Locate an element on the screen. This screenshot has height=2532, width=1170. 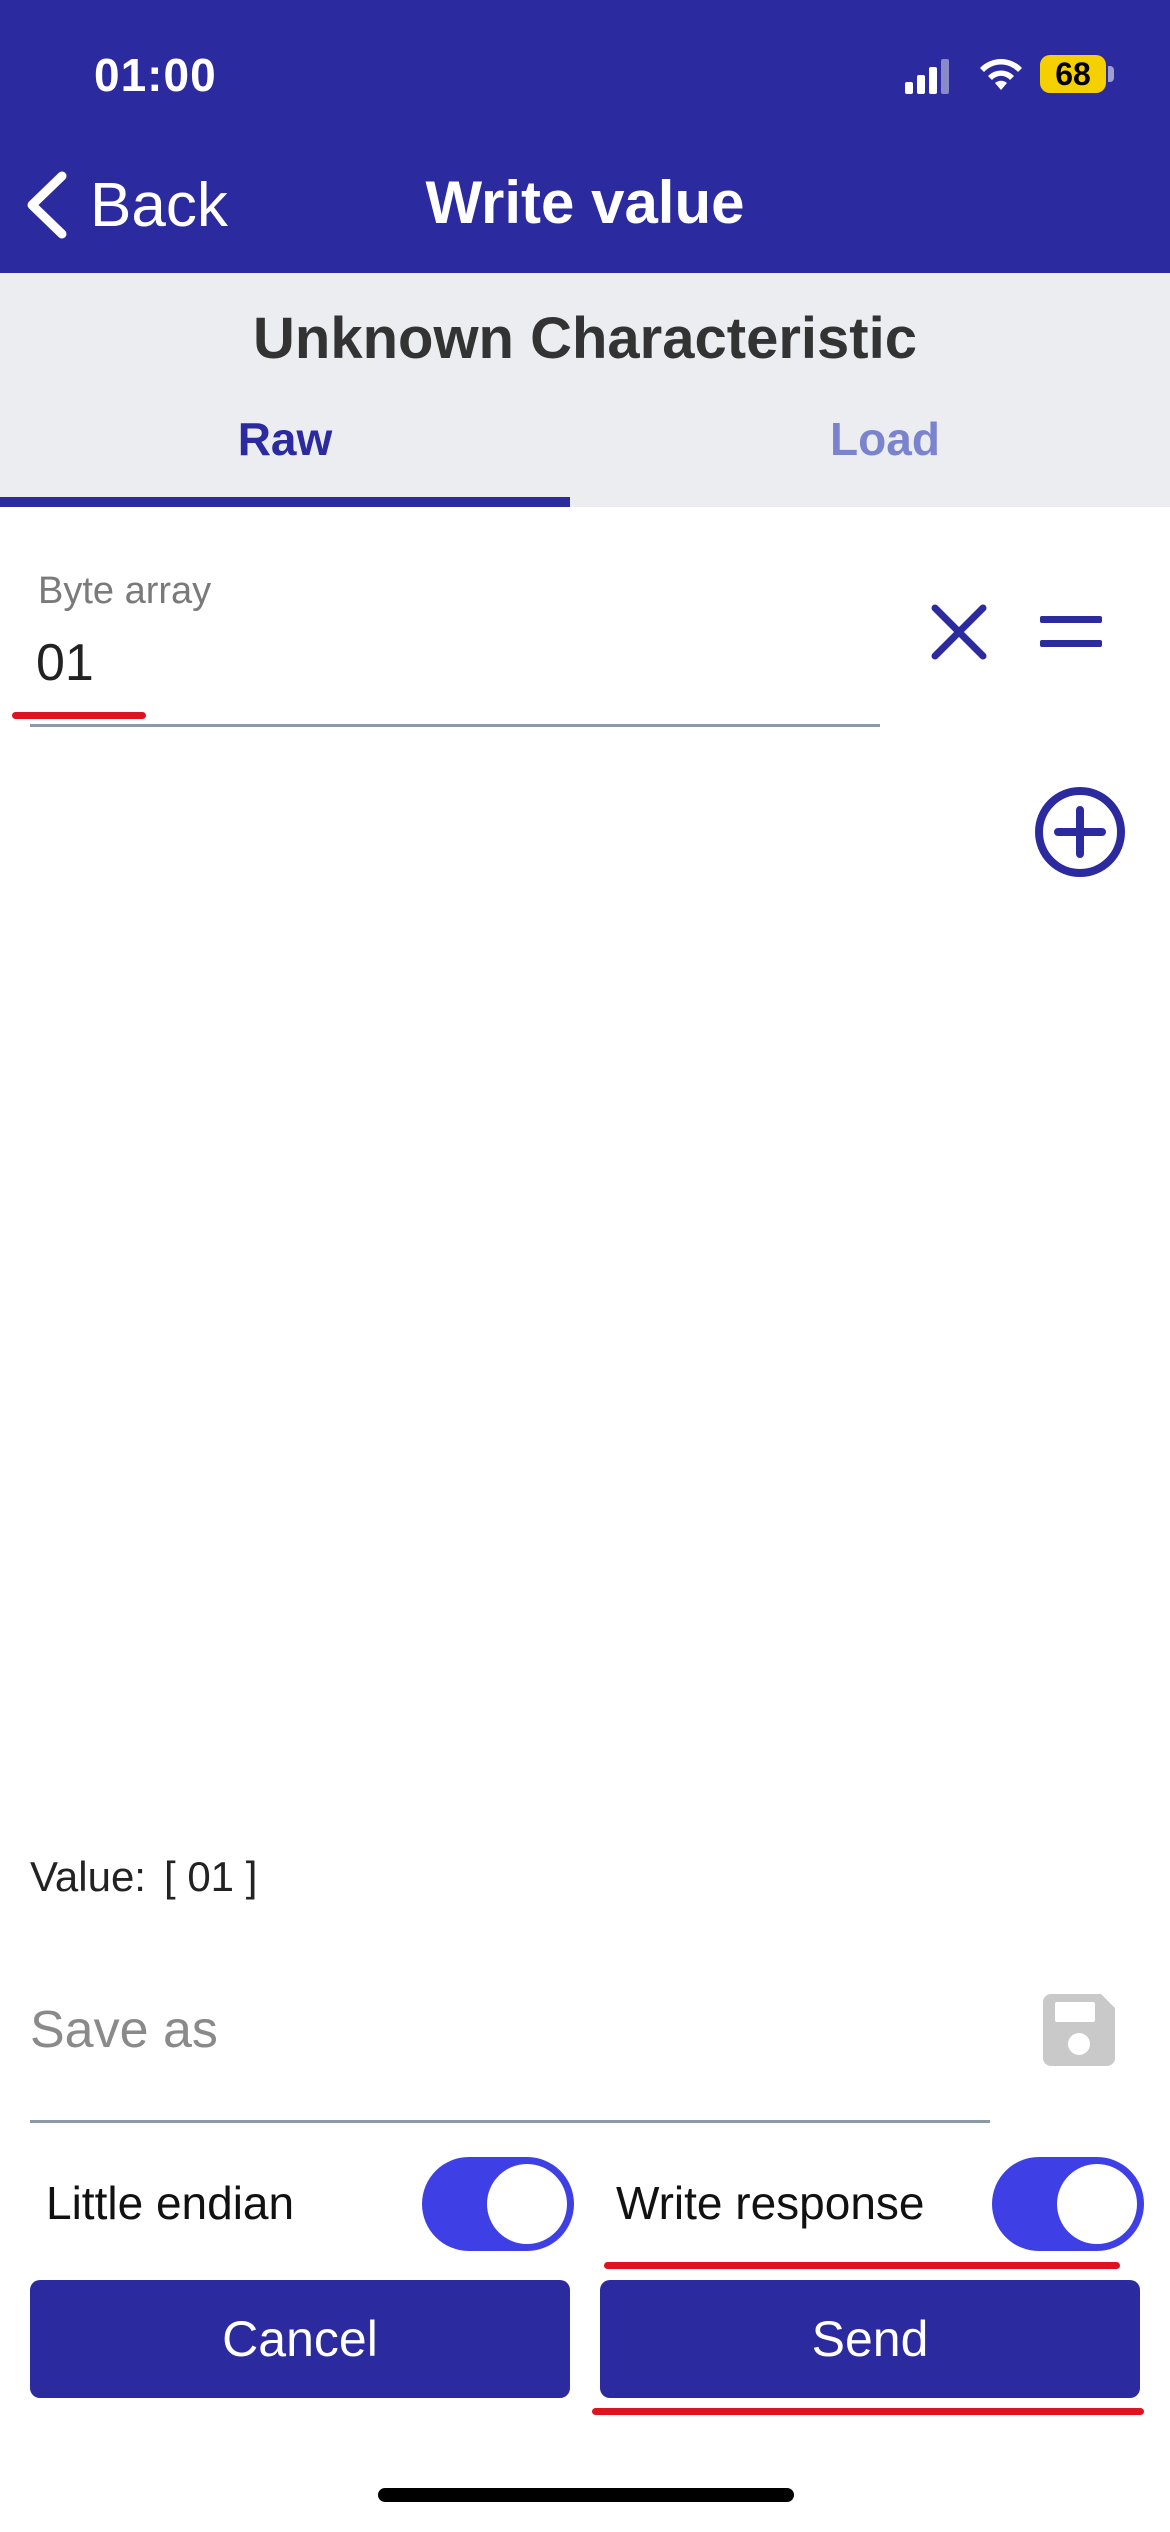
cancel-button: Cancel is located at coordinates (300, 2339).